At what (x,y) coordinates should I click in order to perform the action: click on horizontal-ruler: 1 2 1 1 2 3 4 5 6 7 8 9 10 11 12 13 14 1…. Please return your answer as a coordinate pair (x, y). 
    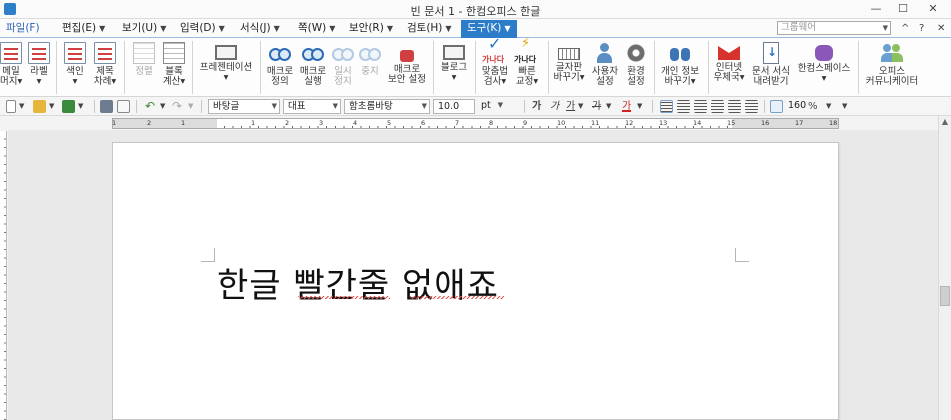
    Looking at the image, I should click on (475, 123).